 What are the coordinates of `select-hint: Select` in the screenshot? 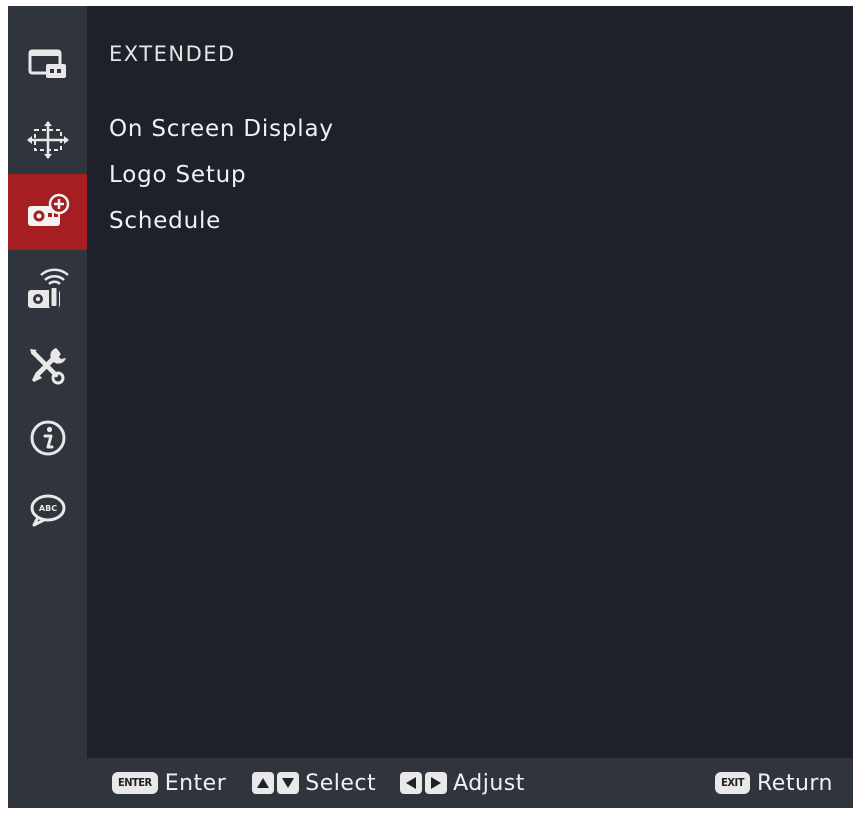 It's located at (314, 783).